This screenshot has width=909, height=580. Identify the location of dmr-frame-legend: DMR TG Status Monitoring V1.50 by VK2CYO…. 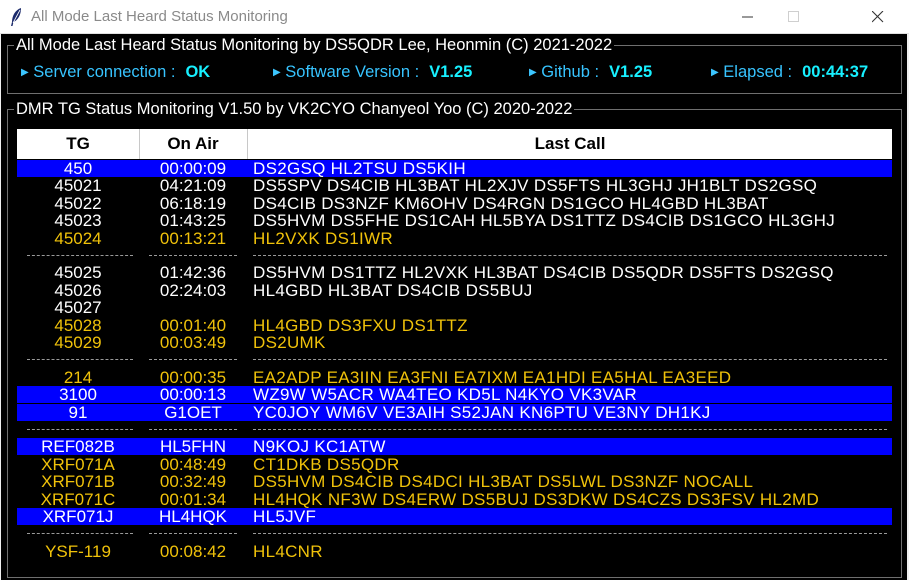
(294, 109).